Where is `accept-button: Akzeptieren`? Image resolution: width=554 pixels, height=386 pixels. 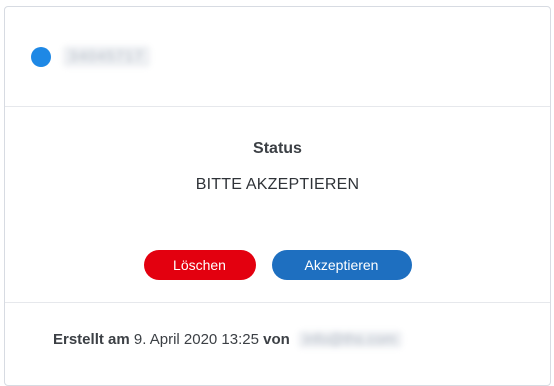
accept-button: Akzeptieren is located at coordinates (341, 265).